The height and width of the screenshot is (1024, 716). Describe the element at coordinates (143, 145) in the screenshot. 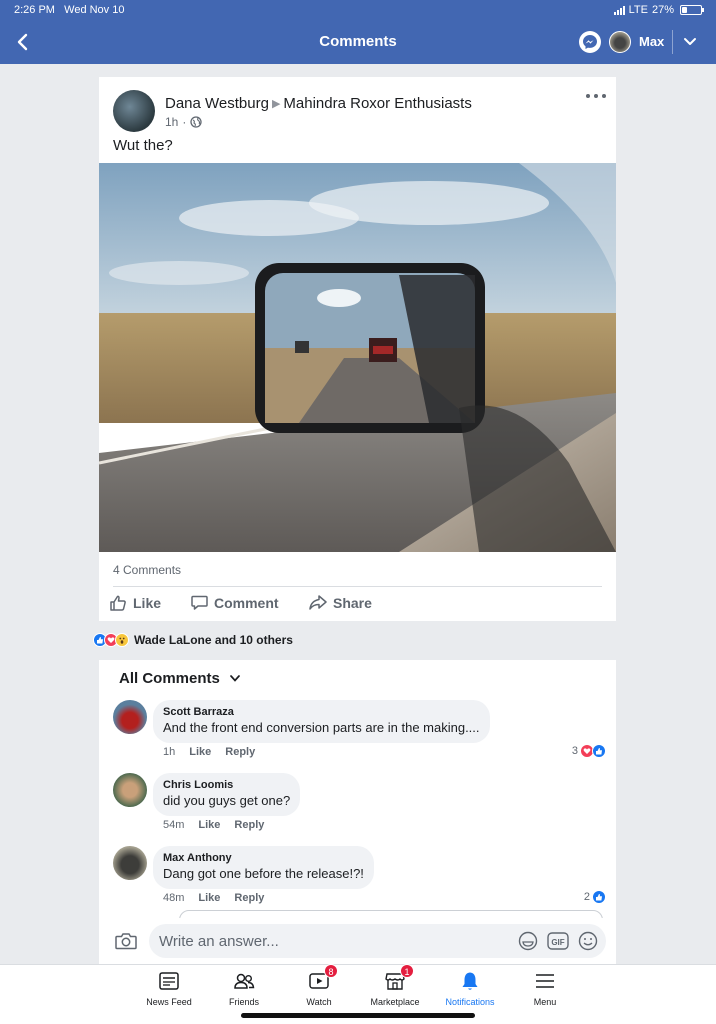

I see `post-text: Wut the?` at that location.